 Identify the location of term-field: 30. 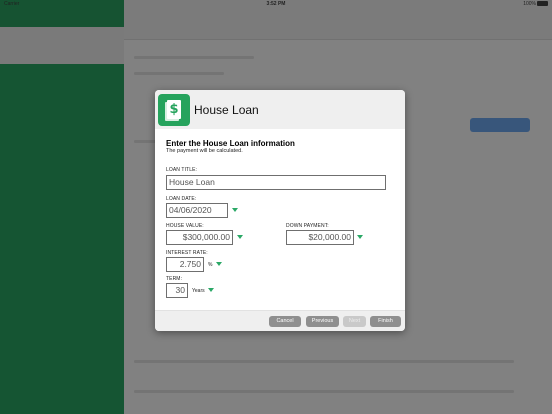
(177, 290).